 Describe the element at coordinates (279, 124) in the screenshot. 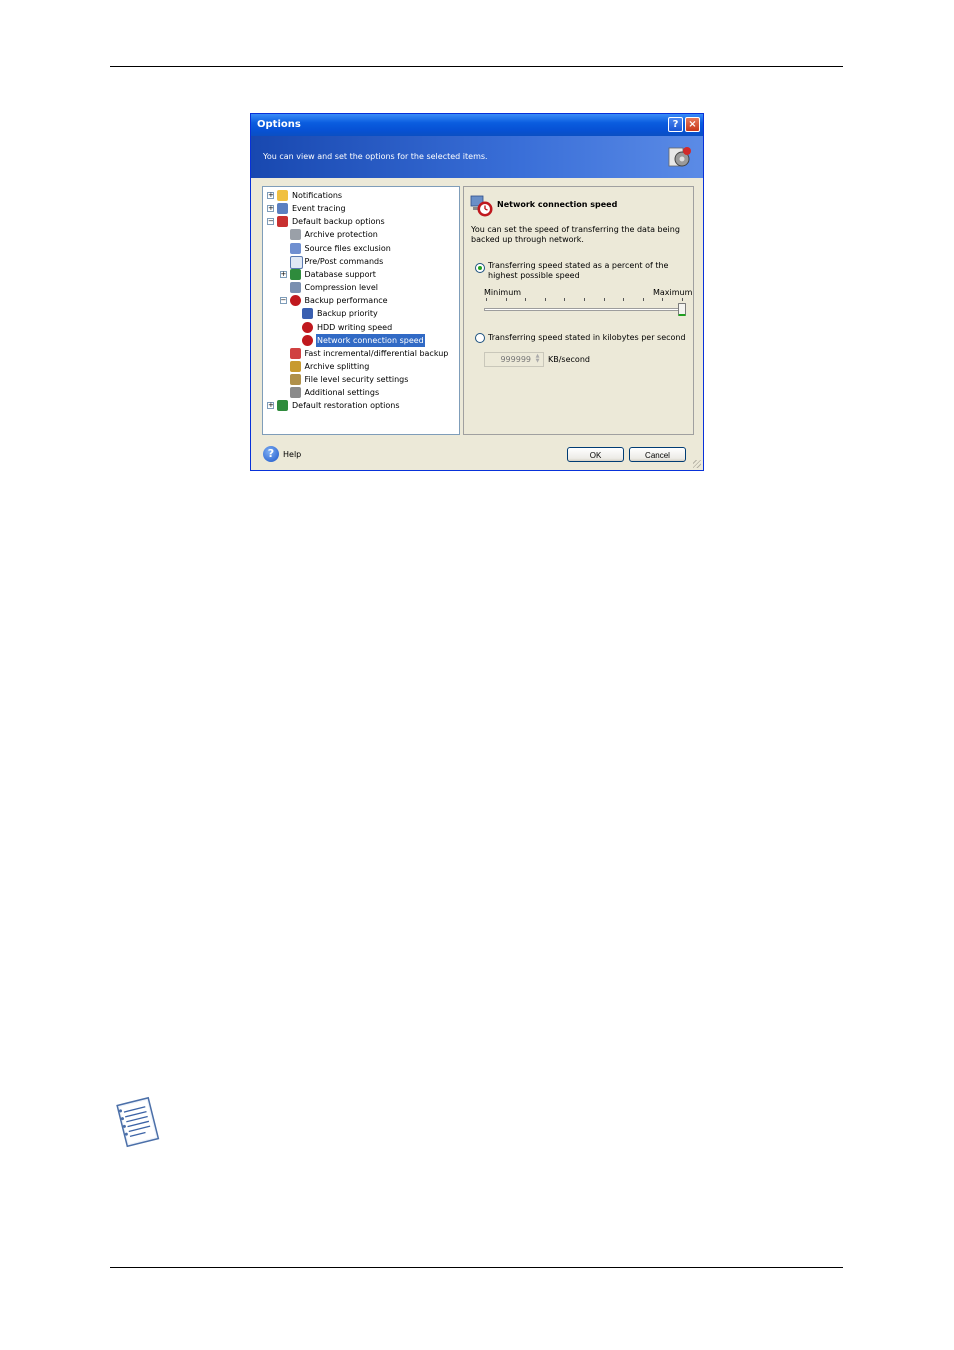

I see `dialog-title: Options` at that location.